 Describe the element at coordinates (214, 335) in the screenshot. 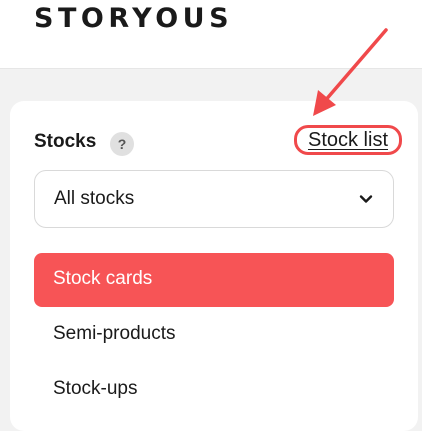

I see `menu-item-semi-products: Semi-products` at that location.